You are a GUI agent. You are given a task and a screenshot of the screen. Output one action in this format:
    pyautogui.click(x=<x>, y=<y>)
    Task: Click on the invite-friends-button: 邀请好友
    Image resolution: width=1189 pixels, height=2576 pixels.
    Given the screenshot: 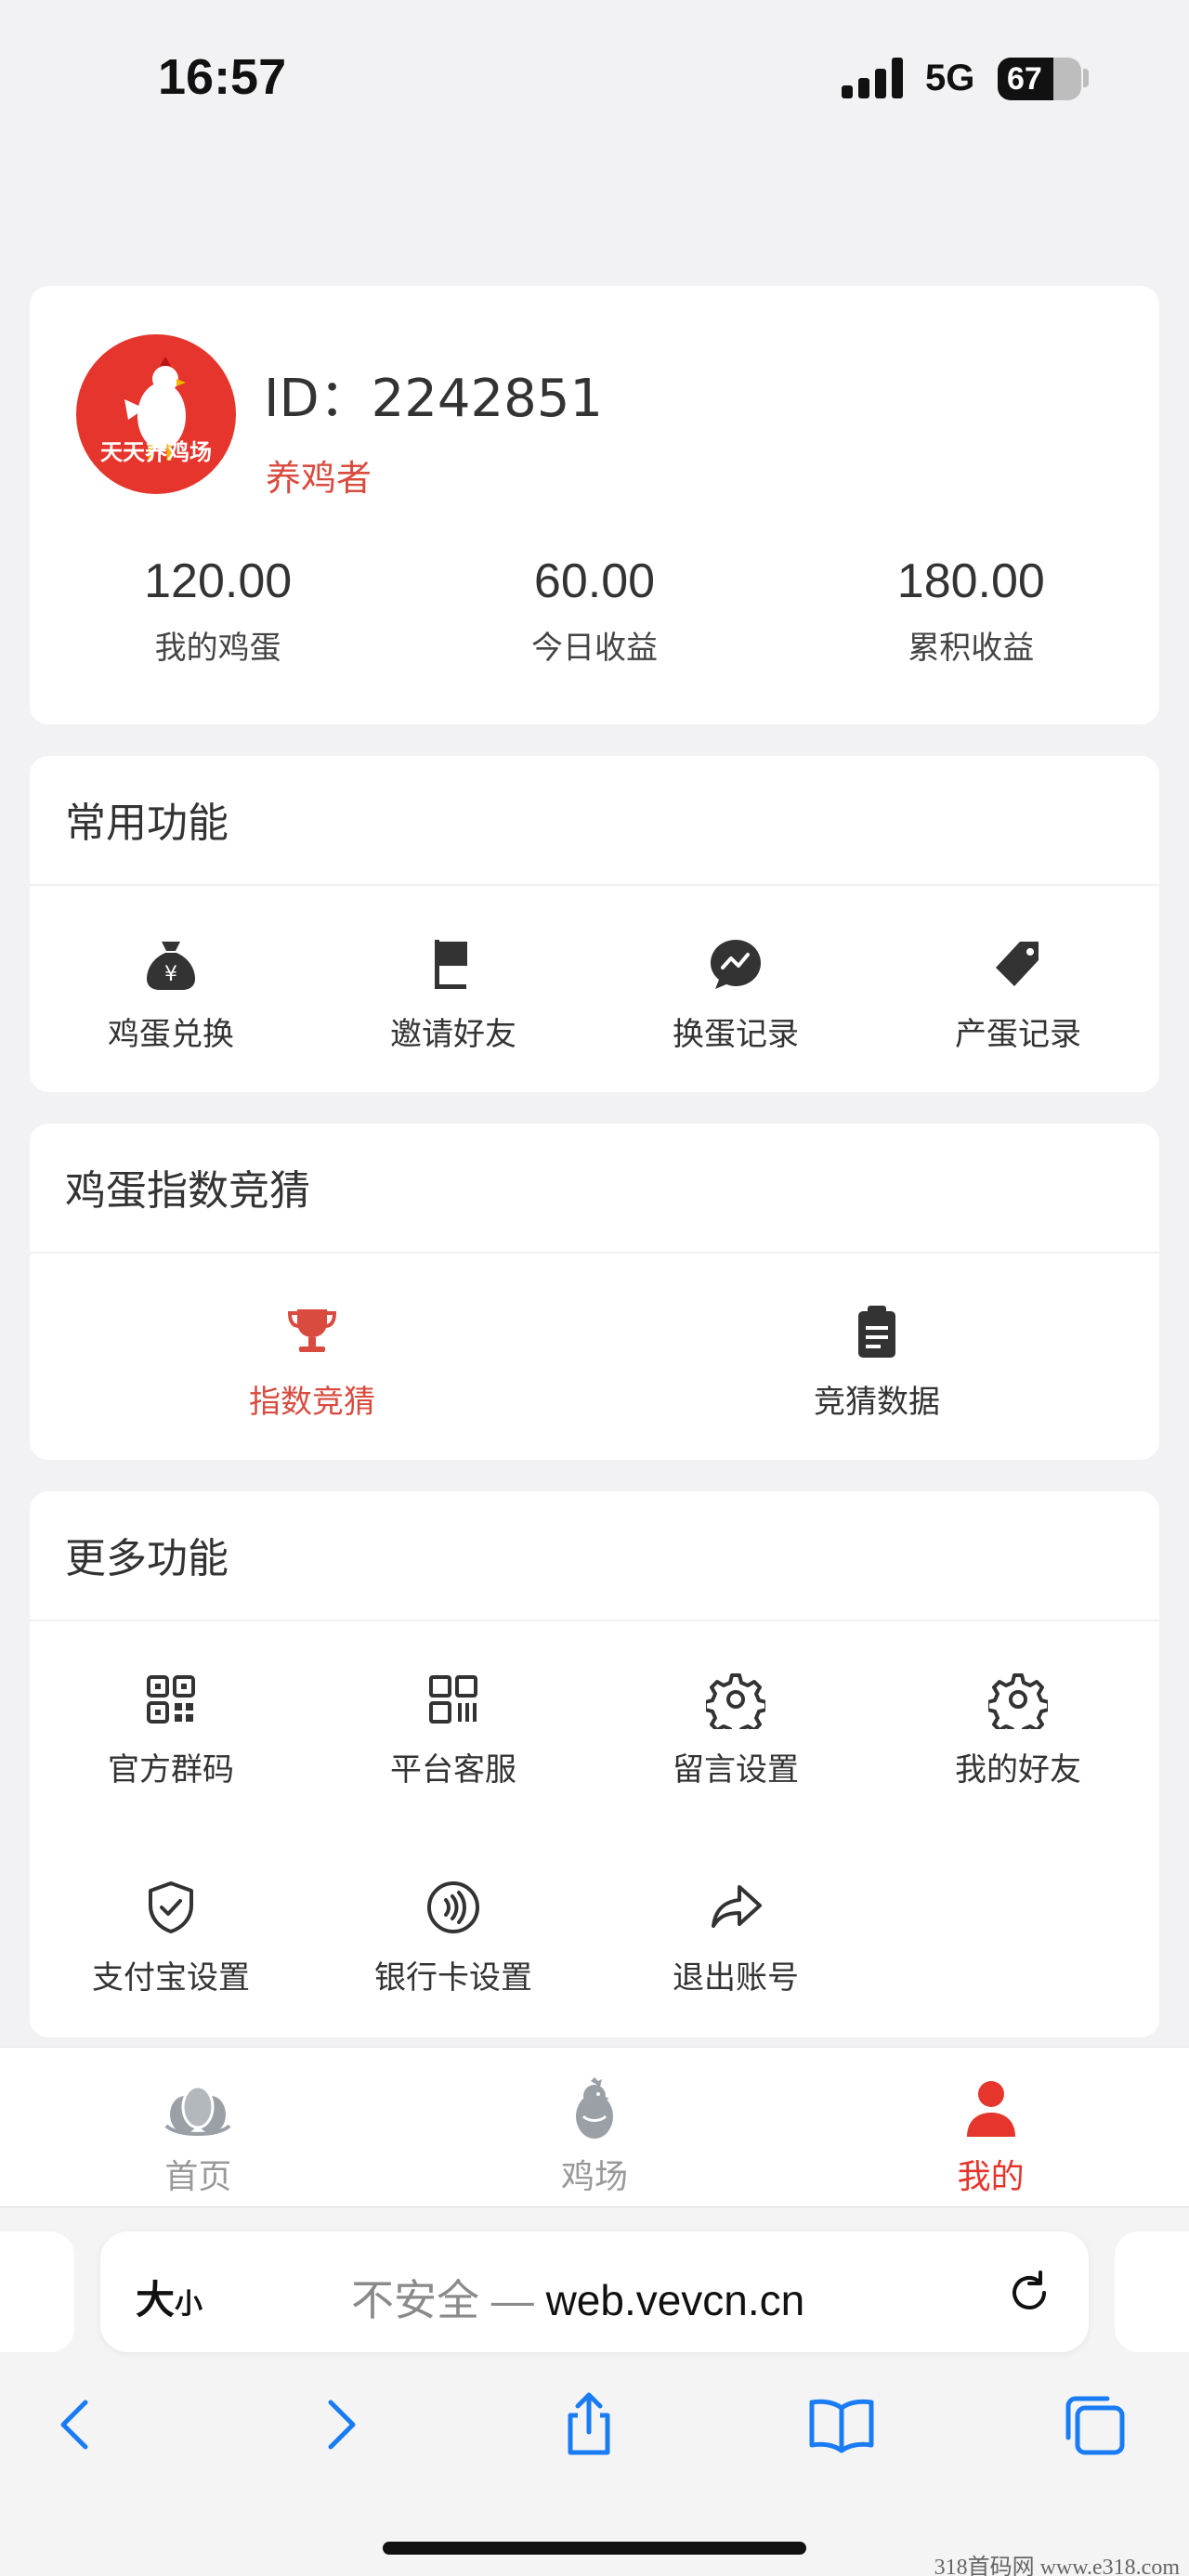 What is the action you would take?
    pyautogui.click(x=453, y=994)
    